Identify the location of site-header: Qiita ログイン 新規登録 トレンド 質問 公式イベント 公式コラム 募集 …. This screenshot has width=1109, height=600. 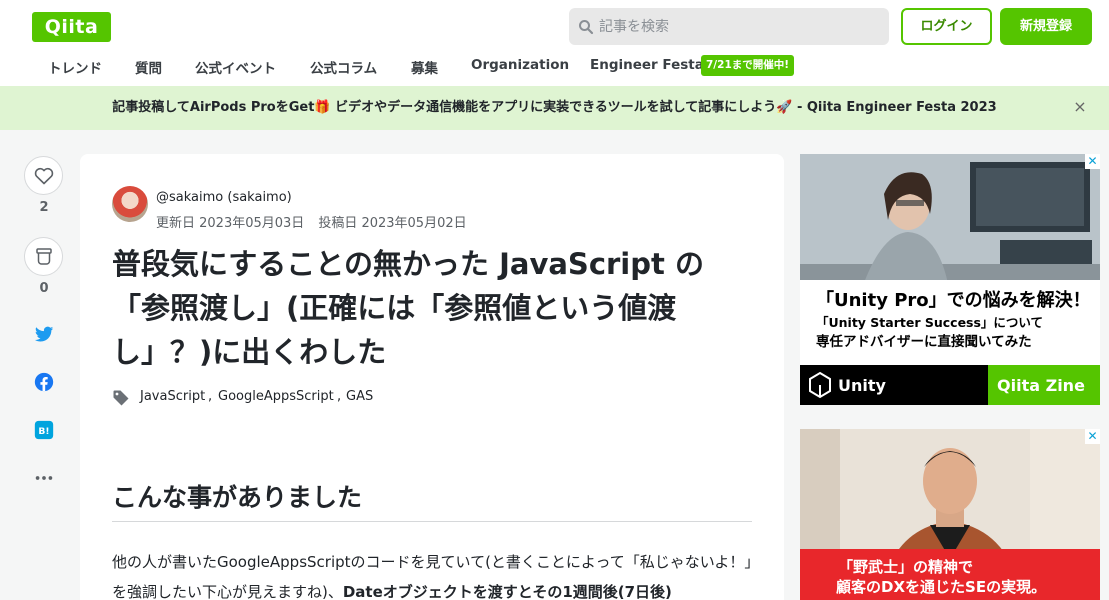
(554, 43).